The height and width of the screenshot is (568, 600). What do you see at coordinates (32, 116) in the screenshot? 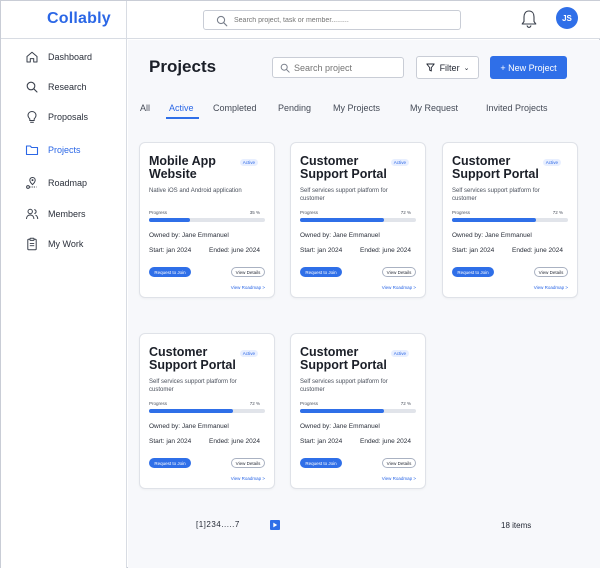
I see `lightbulb-icon` at bounding box center [32, 116].